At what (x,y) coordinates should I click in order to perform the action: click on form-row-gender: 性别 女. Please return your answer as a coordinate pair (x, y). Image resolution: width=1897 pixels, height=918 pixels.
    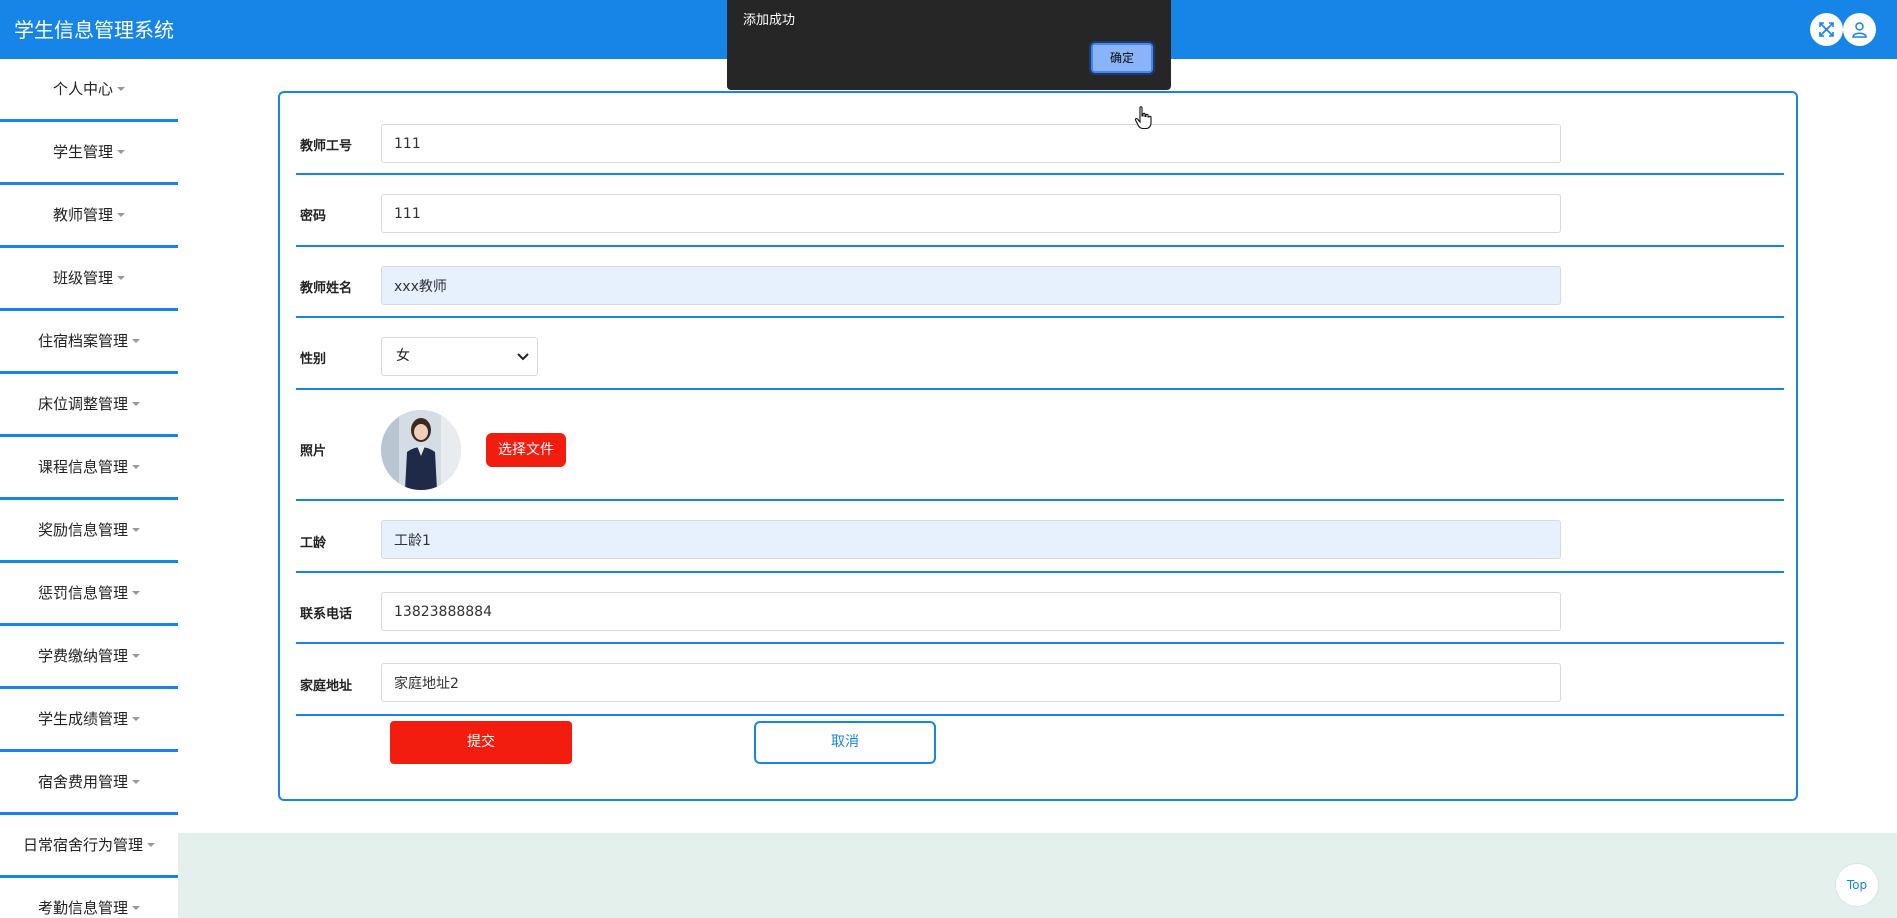
    Looking at the image, I should click on (1040, 354).